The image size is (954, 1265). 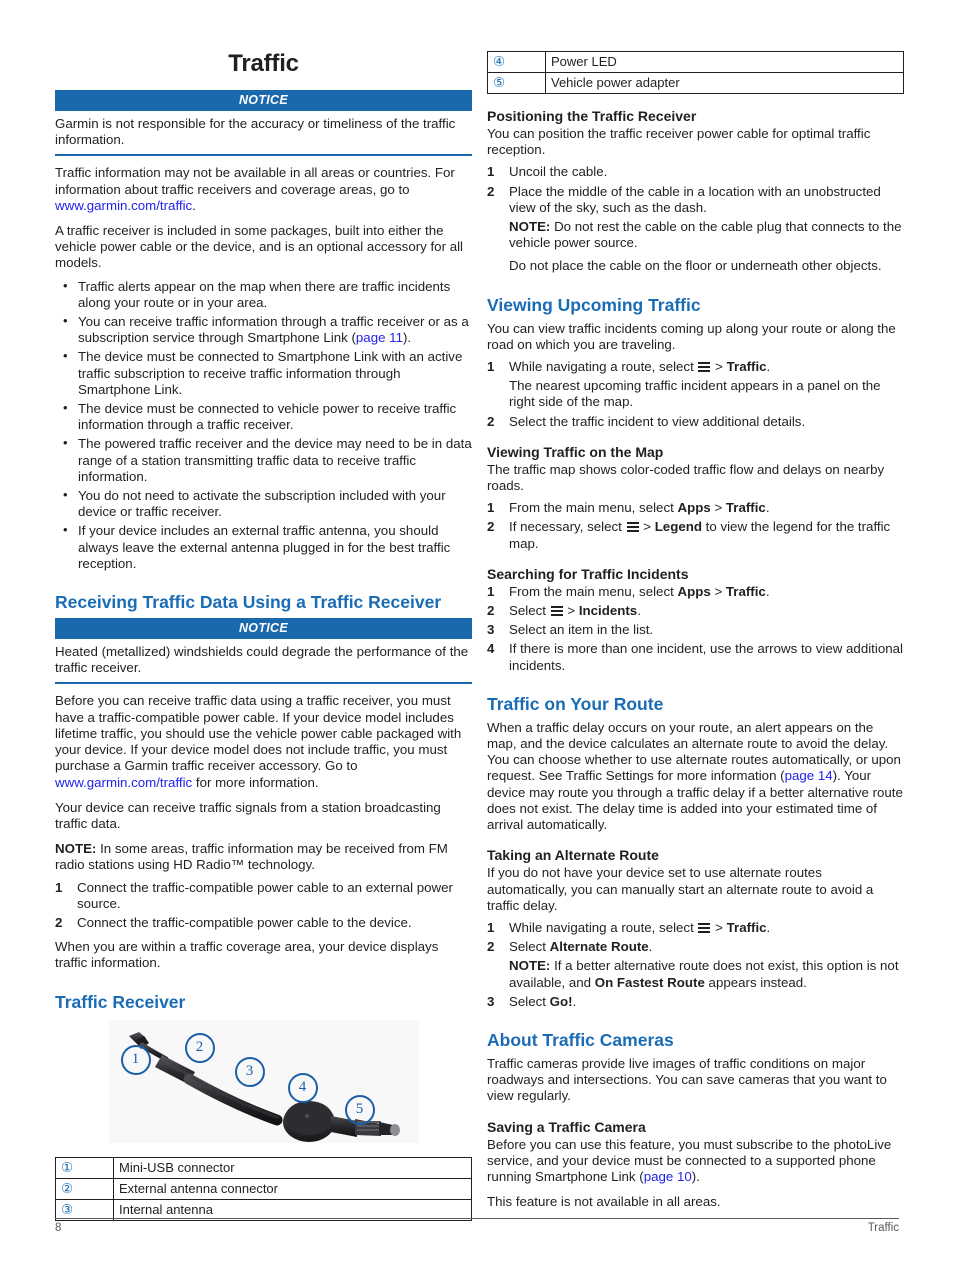 What do you see at coordinates (588, 573) in the screenshot?
I see `heading-searching-incidents: Searching for Traffic Incidents` at bounding box center [588, 573].